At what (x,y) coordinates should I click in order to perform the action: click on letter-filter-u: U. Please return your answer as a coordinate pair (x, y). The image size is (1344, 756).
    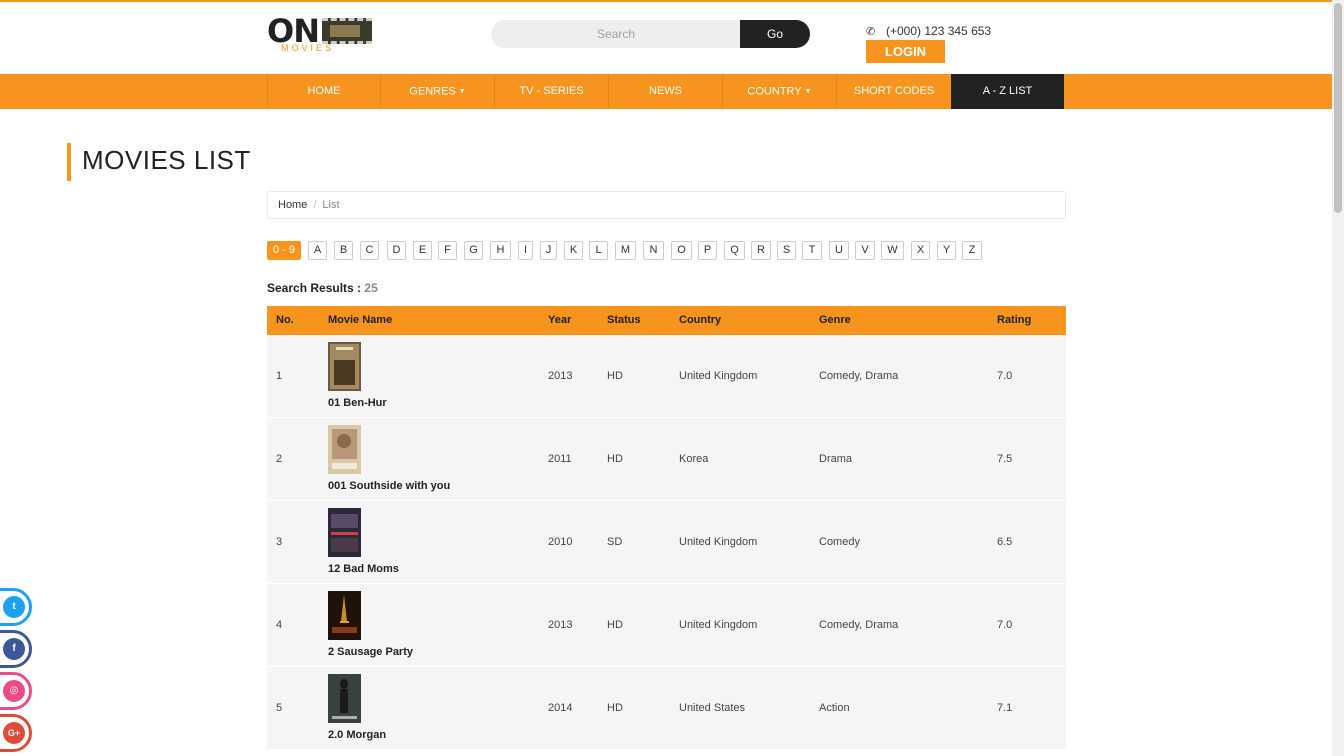
    Looking at the image, I should click on (839, 250).